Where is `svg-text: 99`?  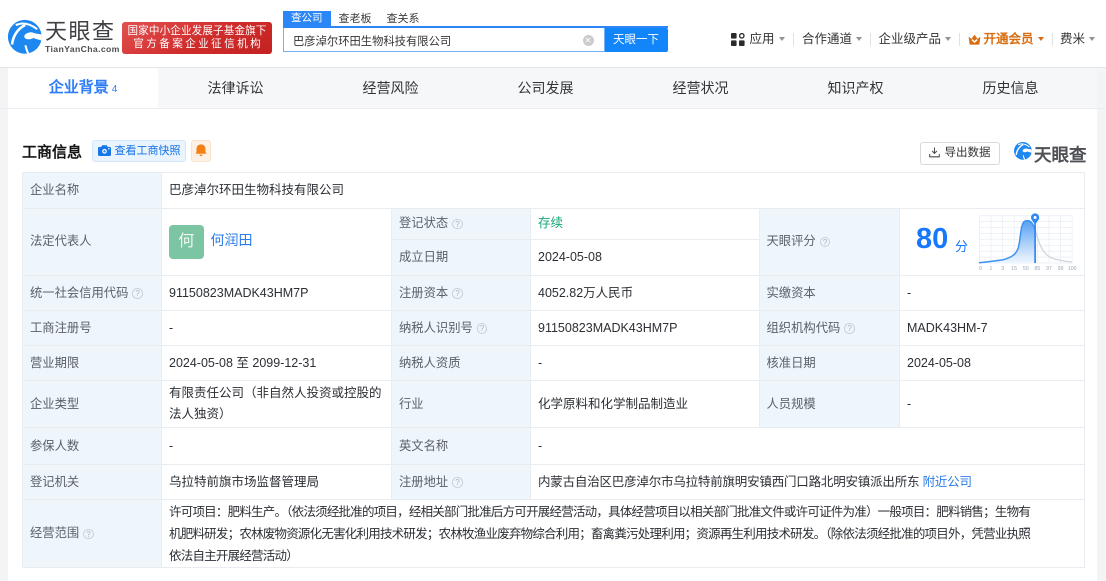 svg-text: 99 is located at coordinates (1061, 269).